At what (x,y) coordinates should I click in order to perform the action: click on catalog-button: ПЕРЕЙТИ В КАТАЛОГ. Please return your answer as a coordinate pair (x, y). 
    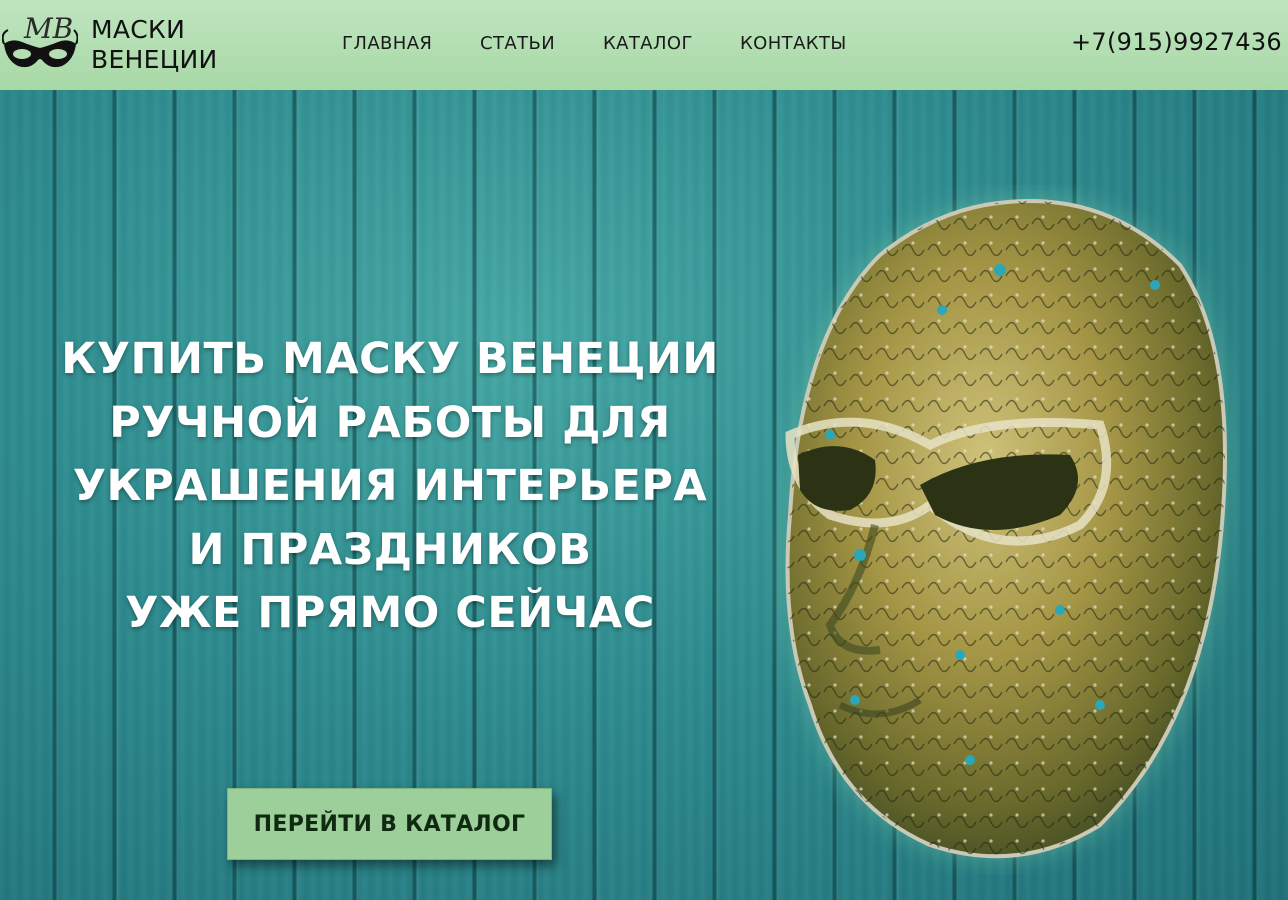
    Looking at the image, I should click on (389, 824).